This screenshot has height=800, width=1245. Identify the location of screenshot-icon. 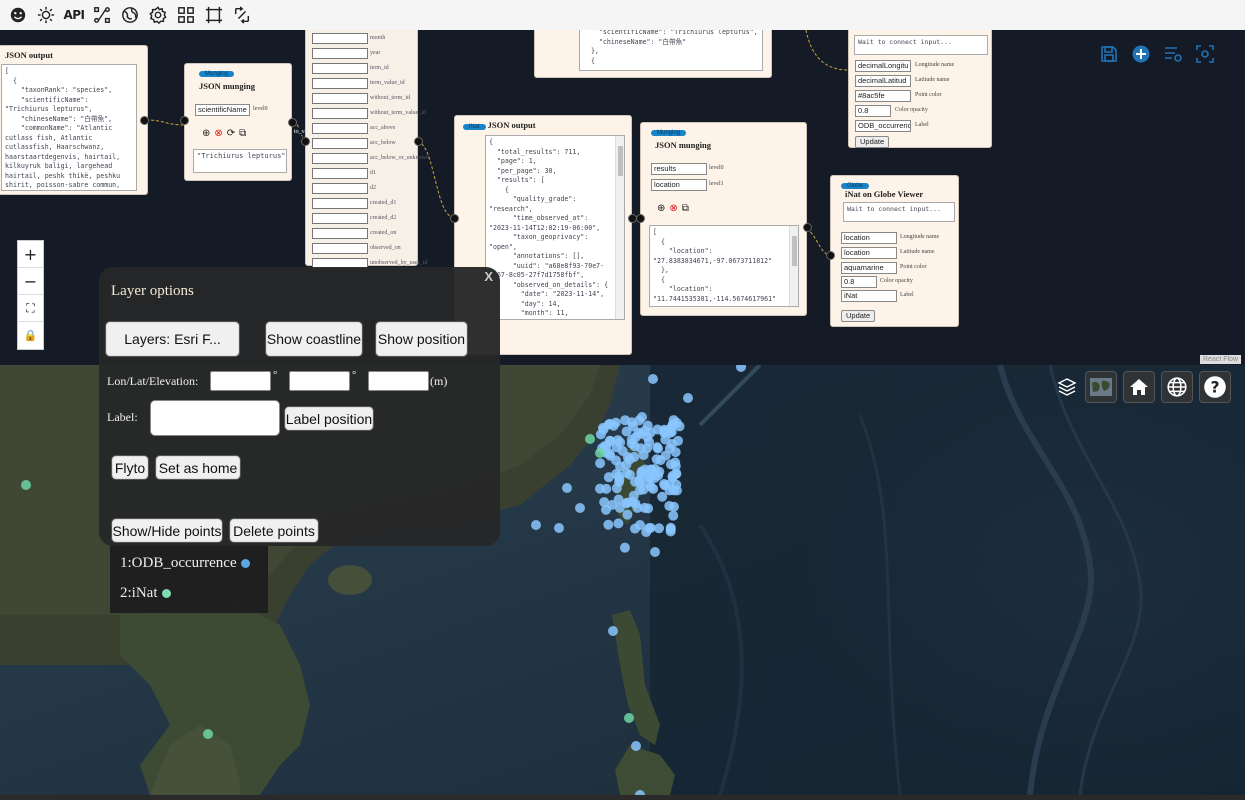
(1205, 54).